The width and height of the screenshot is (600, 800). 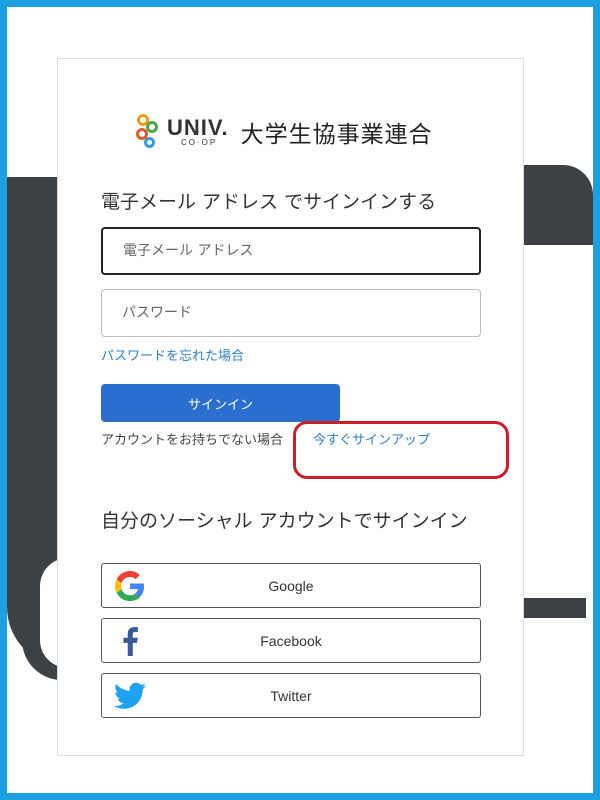 I want to click on password-field: パスワード, so click(x=291, y=313).